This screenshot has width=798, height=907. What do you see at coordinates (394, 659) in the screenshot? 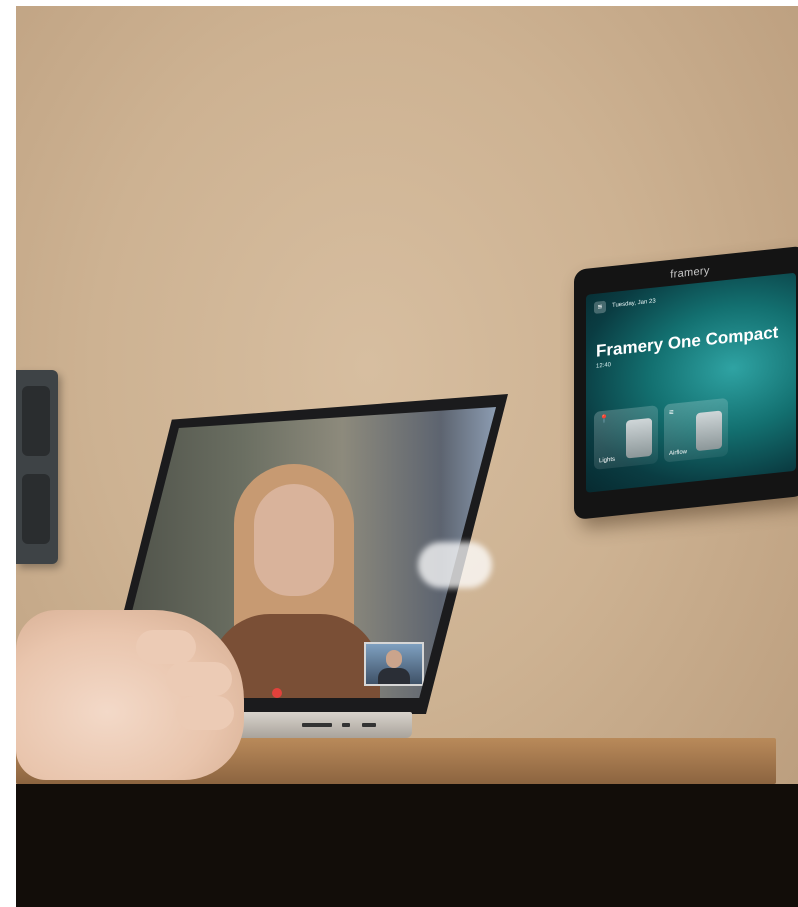
I see `self-view-head` at bounding box center [394, 659].